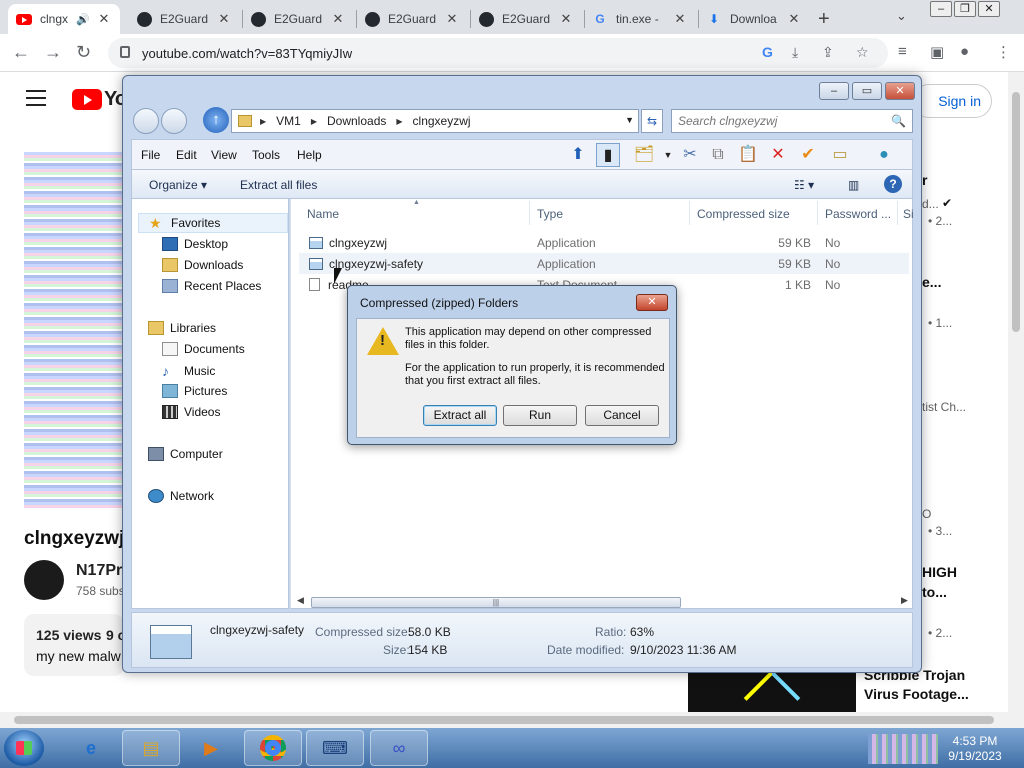 The height and width of the screenshot is (768, 1024). Describe the element at coordinates (211, 286) in the screenshot. I see `nav-recent-places: Recent Places` at that location.